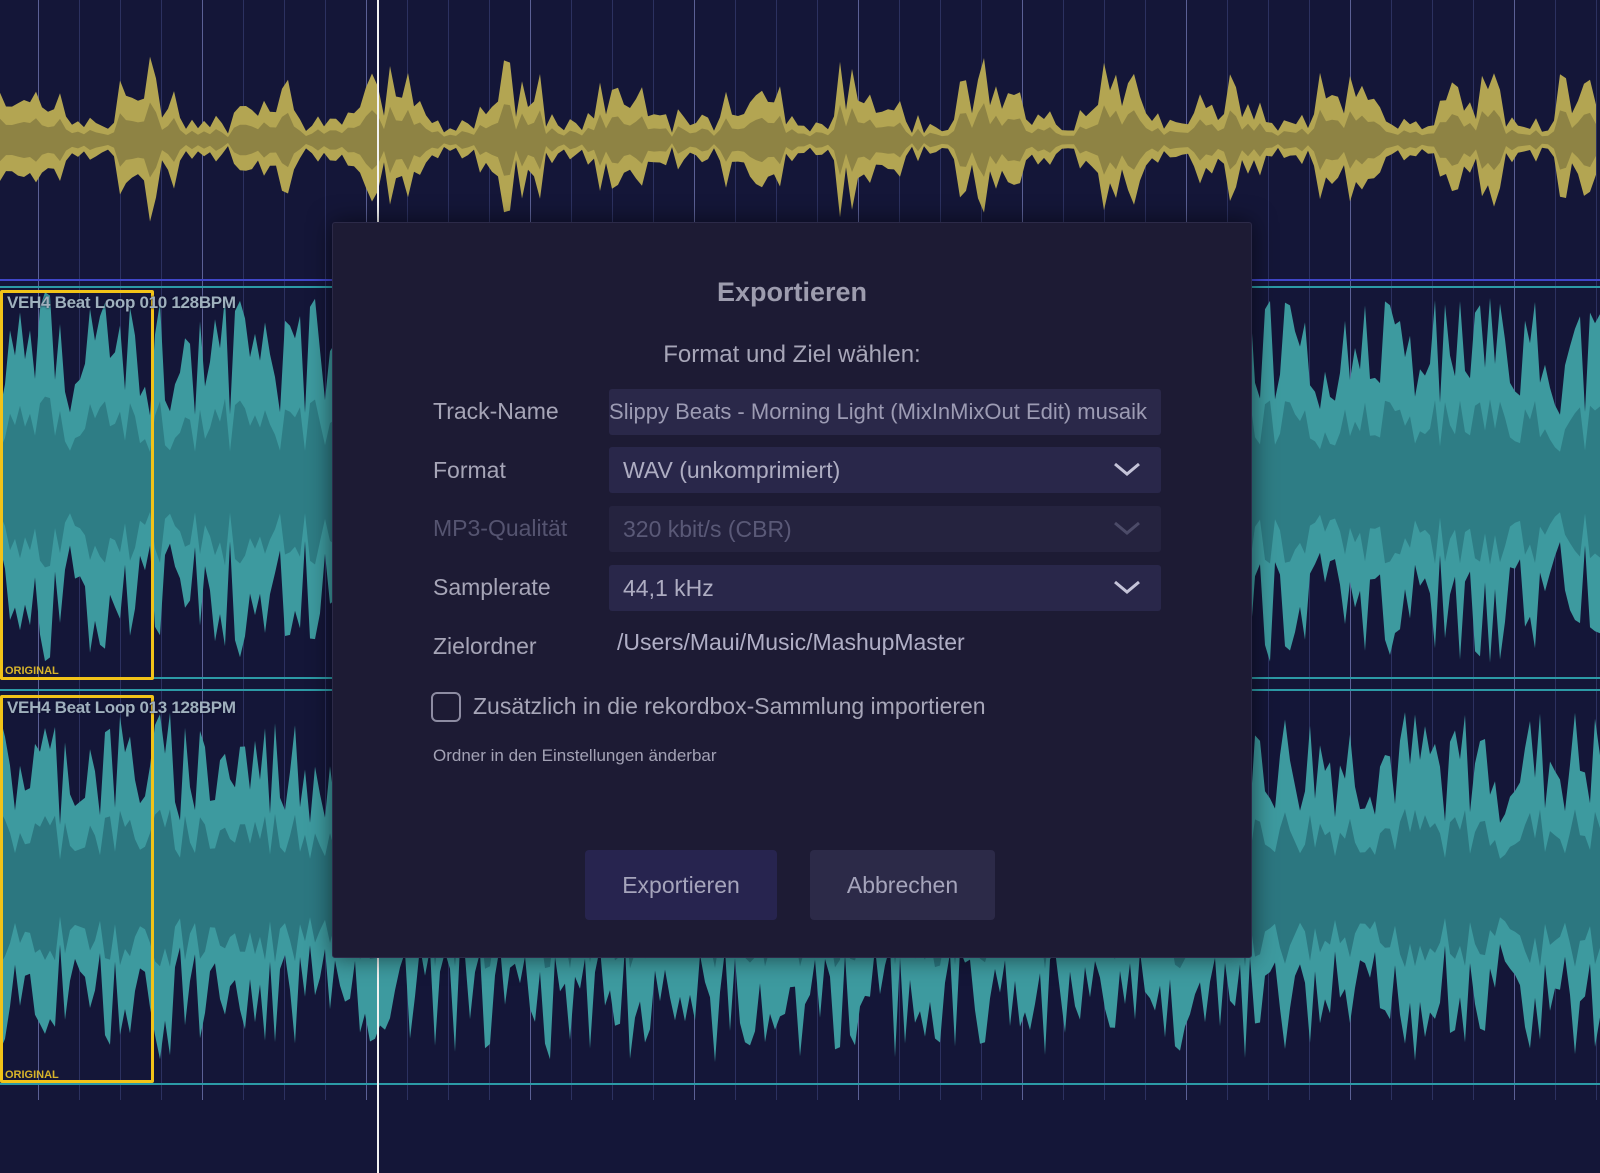  What do you see at coordinates (792, 292) in the screenshot?
I see `dialog-title: Exportieren` at bounding box center [792, 292].